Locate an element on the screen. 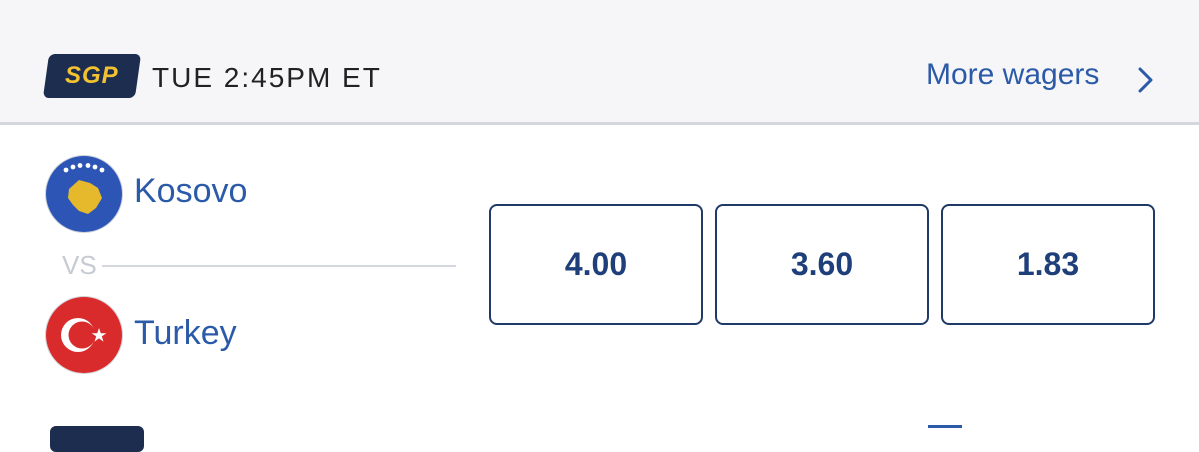  sgp-label: SGP is located at coordinates (92, 75).